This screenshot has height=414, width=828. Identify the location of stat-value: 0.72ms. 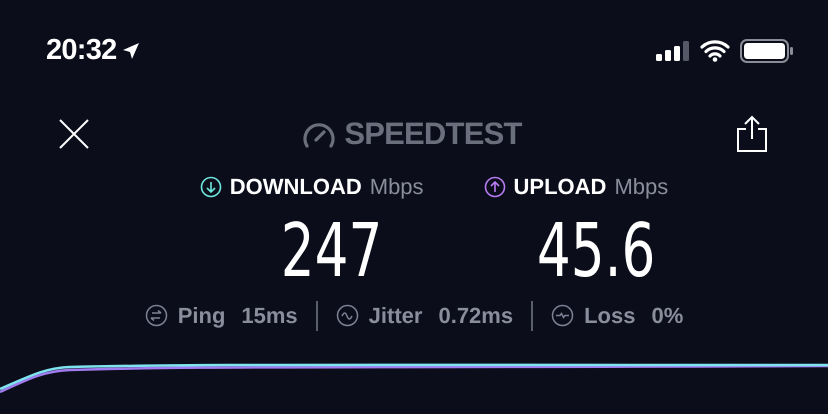
(476, 316).